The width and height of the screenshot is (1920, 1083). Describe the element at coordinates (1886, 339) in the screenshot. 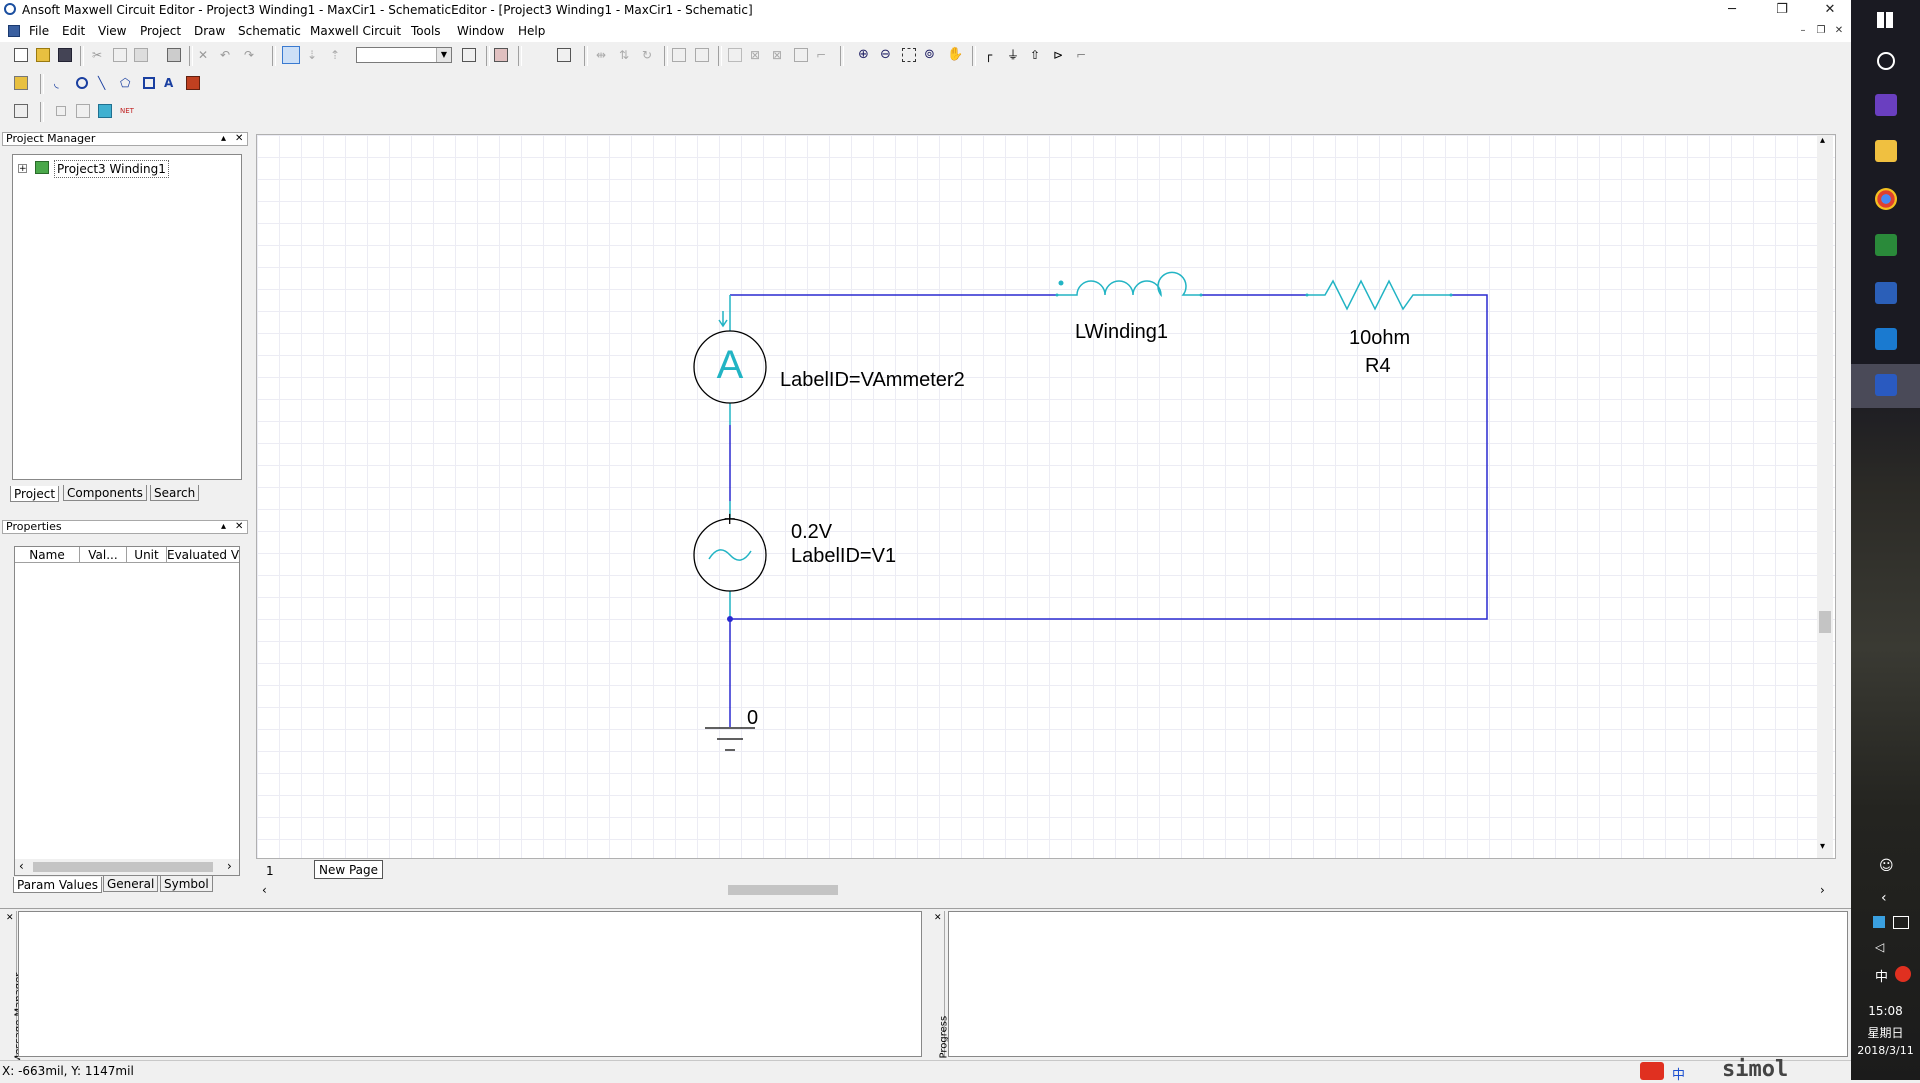

I see `tablet-app-icon` at that location.